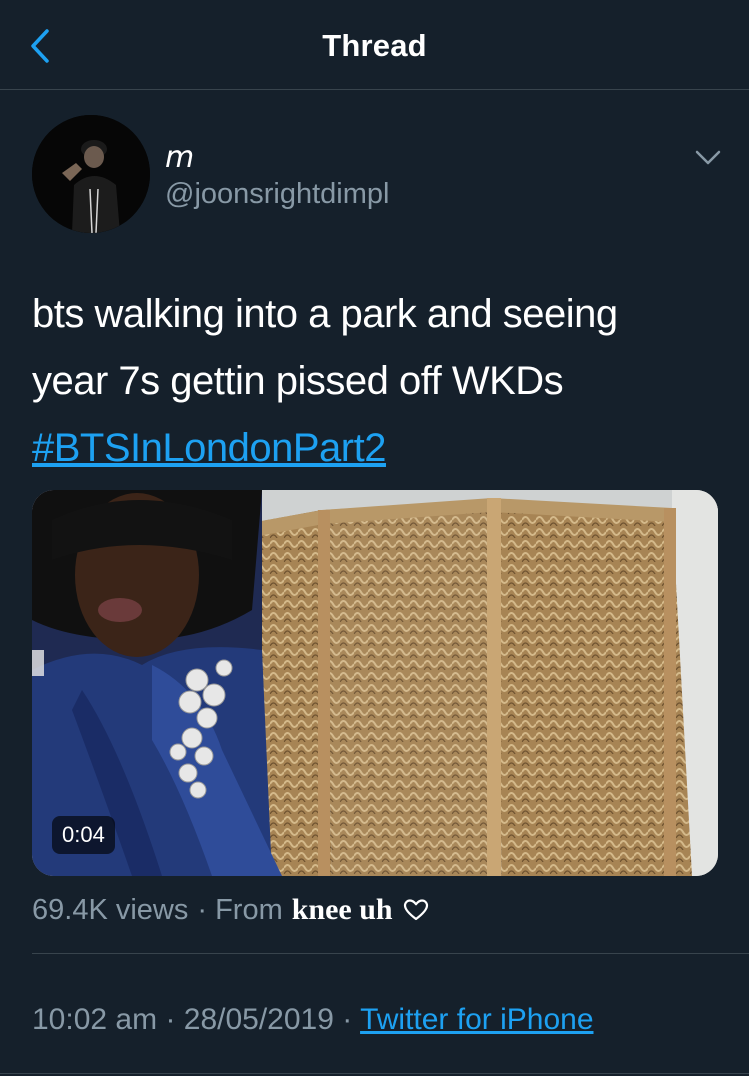  What do you see at coordinates (377, 448) in the screenshot?
I see `hashtag-link: #BTSInLondonPart2` at bounding box center [377, 448].